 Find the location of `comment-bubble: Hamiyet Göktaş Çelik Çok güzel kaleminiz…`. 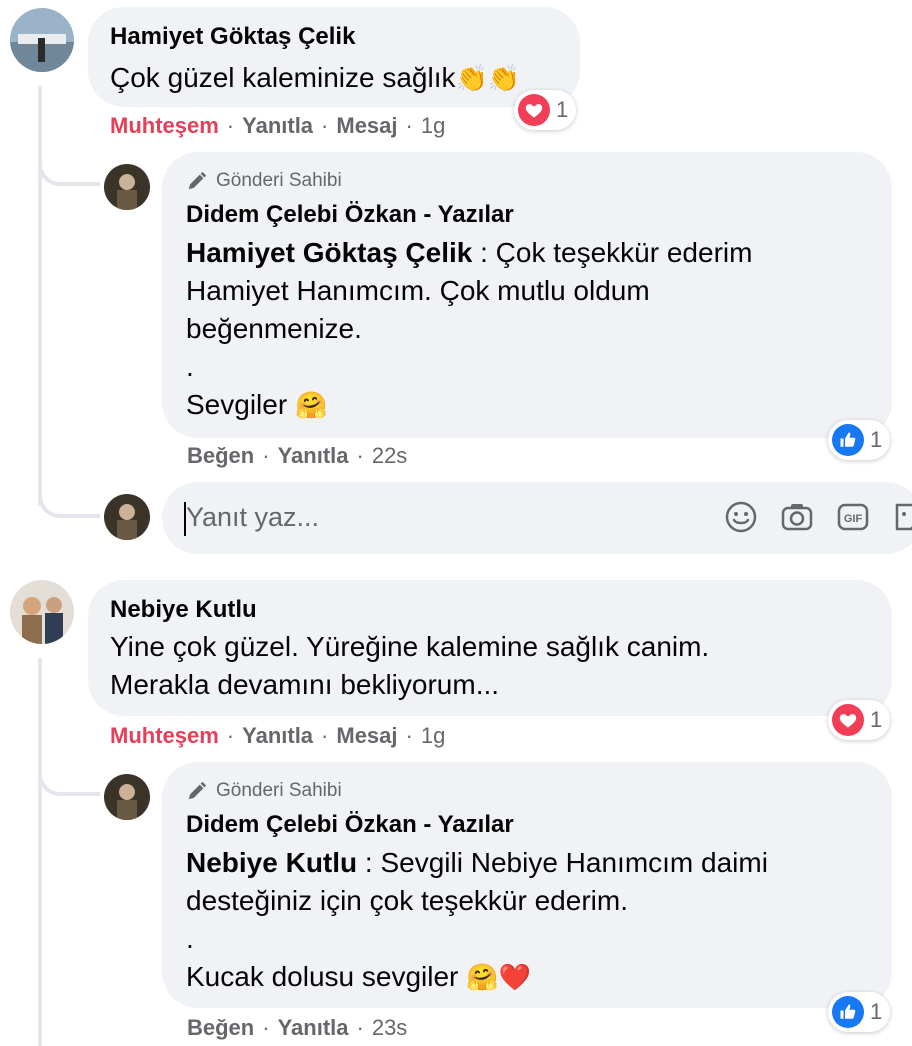

comment-bubble: Hamiyet Göktaş Çelik Çok güzel kaleminiz… is located at coordinates (334, 57).